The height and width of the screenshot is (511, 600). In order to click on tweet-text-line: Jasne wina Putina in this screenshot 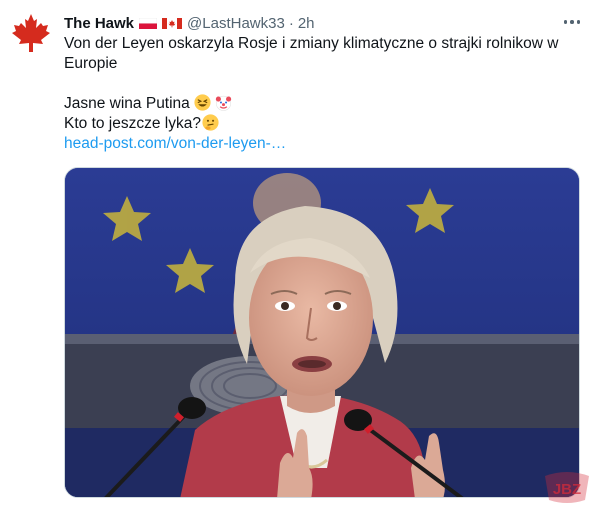, I will do `click(324, 104)`.